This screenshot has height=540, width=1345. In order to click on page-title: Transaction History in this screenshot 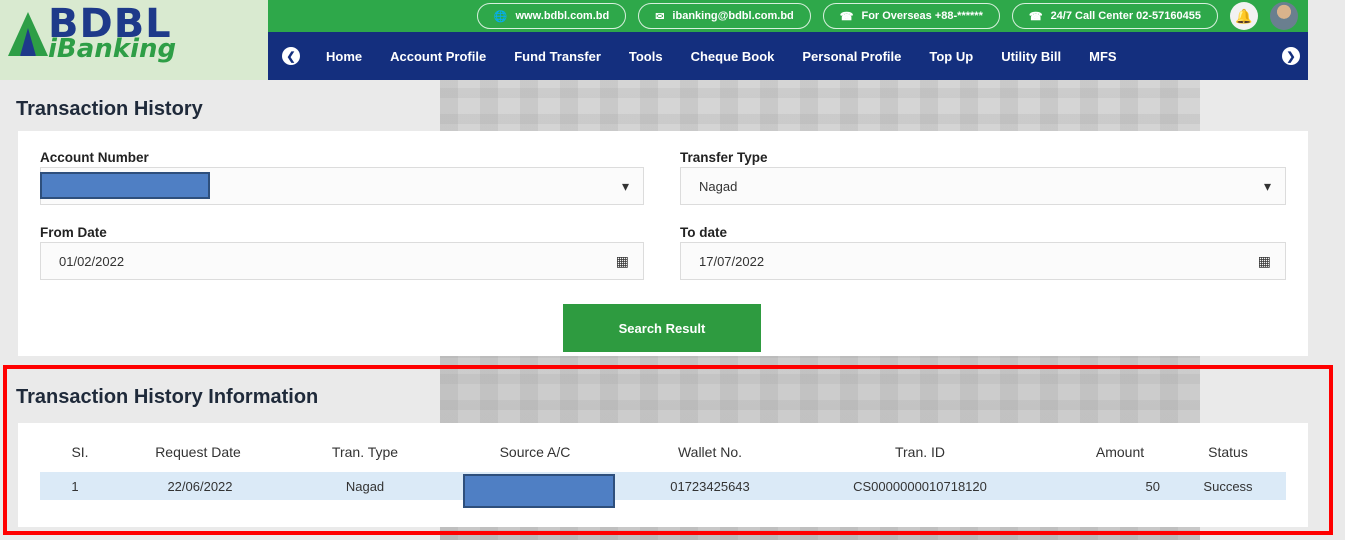, I will do `click(109, 109)`.